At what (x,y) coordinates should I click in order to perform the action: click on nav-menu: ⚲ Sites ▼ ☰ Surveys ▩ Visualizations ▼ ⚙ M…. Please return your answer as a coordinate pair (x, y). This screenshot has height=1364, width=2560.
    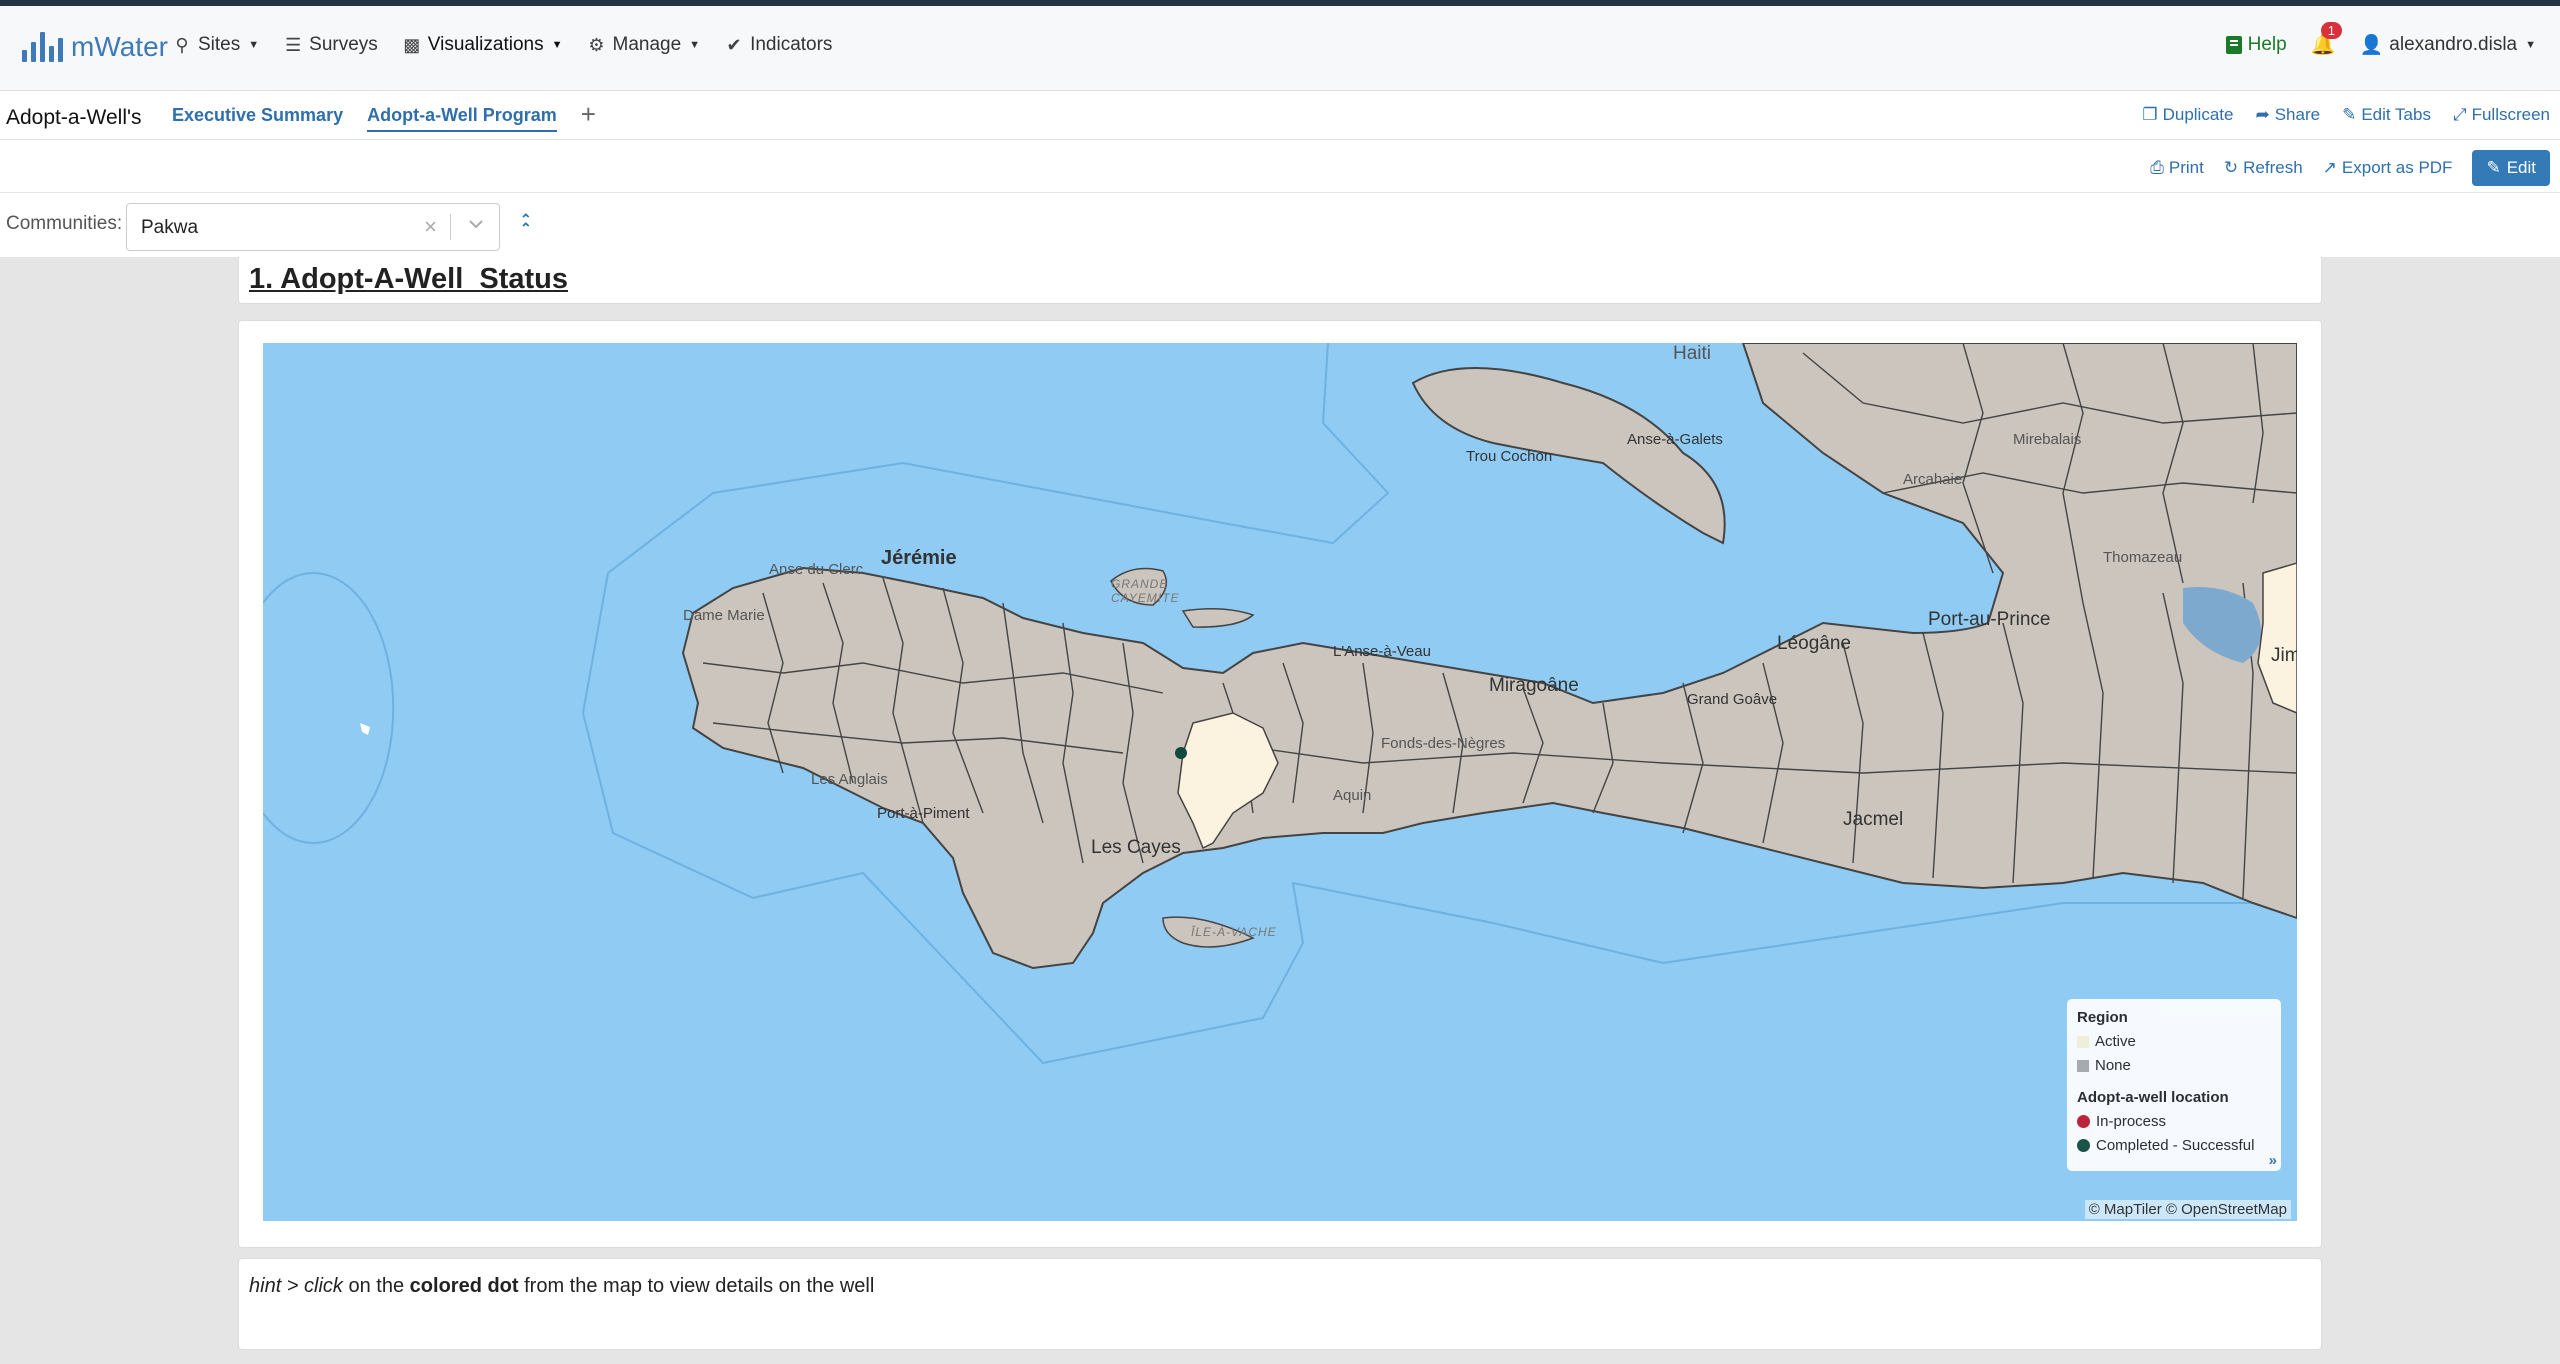
    Looking at the image, I should click on (502, 45).